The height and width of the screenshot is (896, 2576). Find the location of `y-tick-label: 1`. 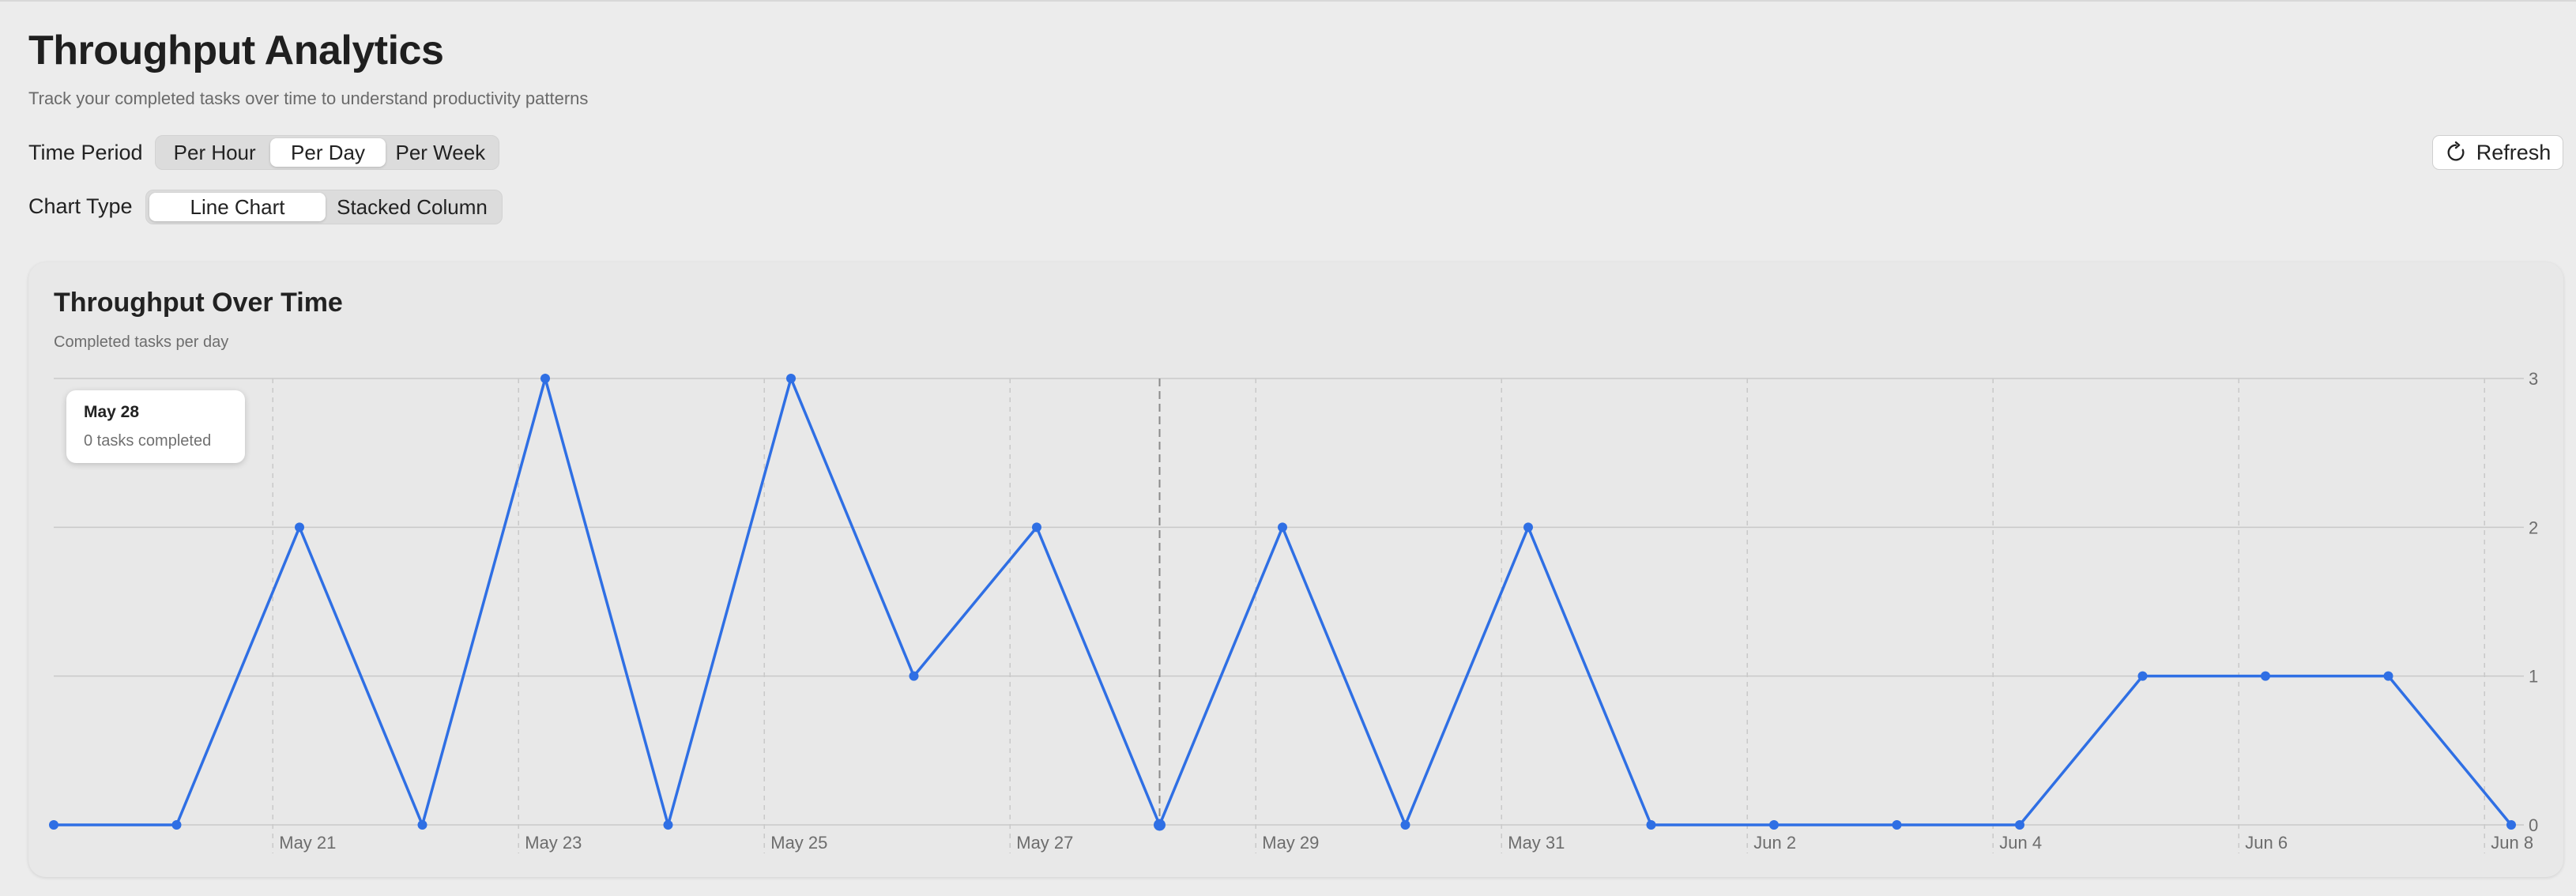

y-tick-label: 1 is located at coordinates (2533, 677).